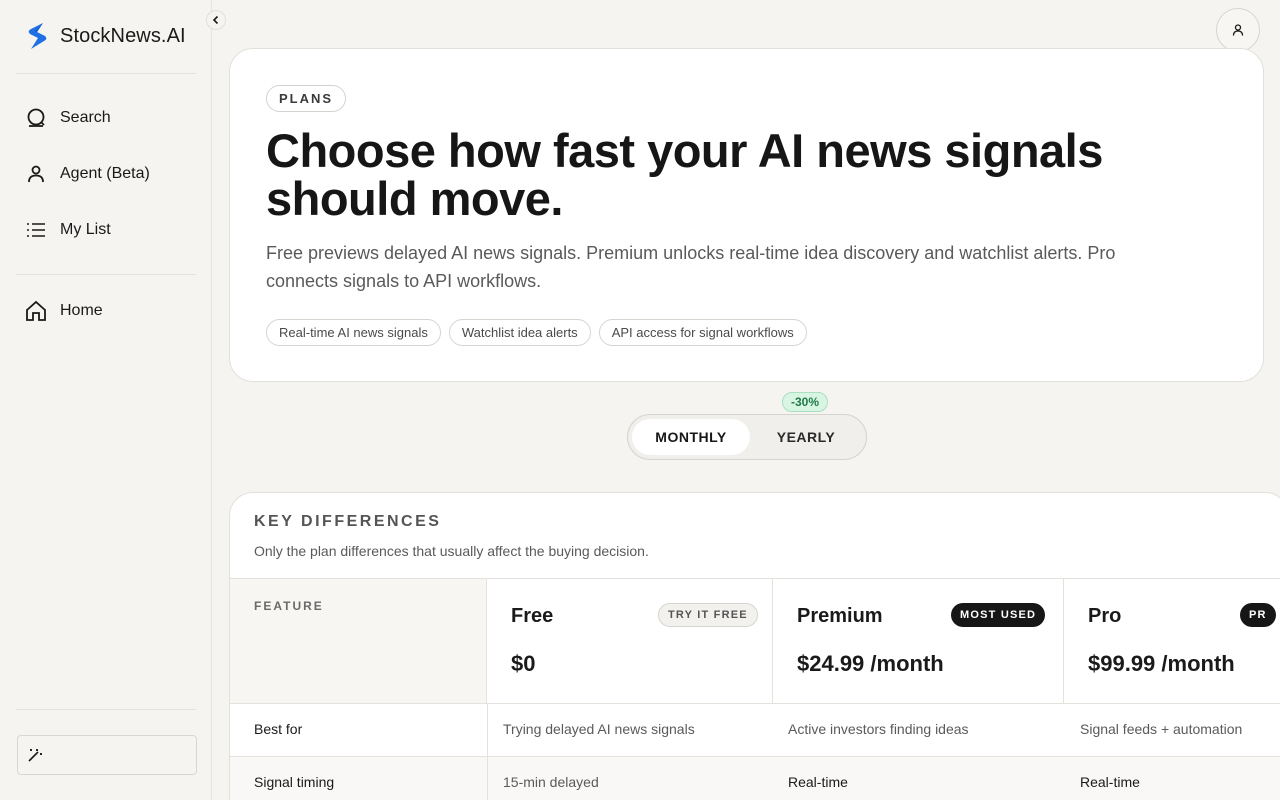 The width and height of the screenshot is (1280, 800). What do you see at coordinates (708, 615) in the screenshot?
I see `try-it-free-badge: TRY IT FREE` at bounding box center [708, 615].